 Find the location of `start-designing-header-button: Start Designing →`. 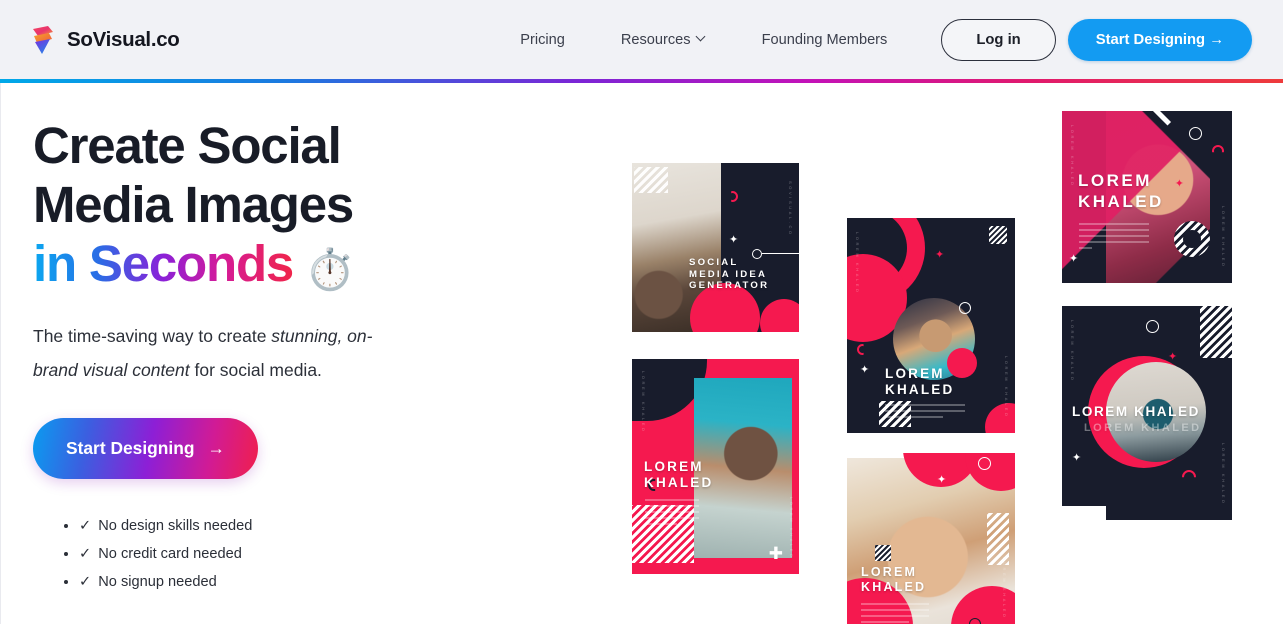

start-designing-header-button: Start Designing → is located at coordinates (1159, 39).